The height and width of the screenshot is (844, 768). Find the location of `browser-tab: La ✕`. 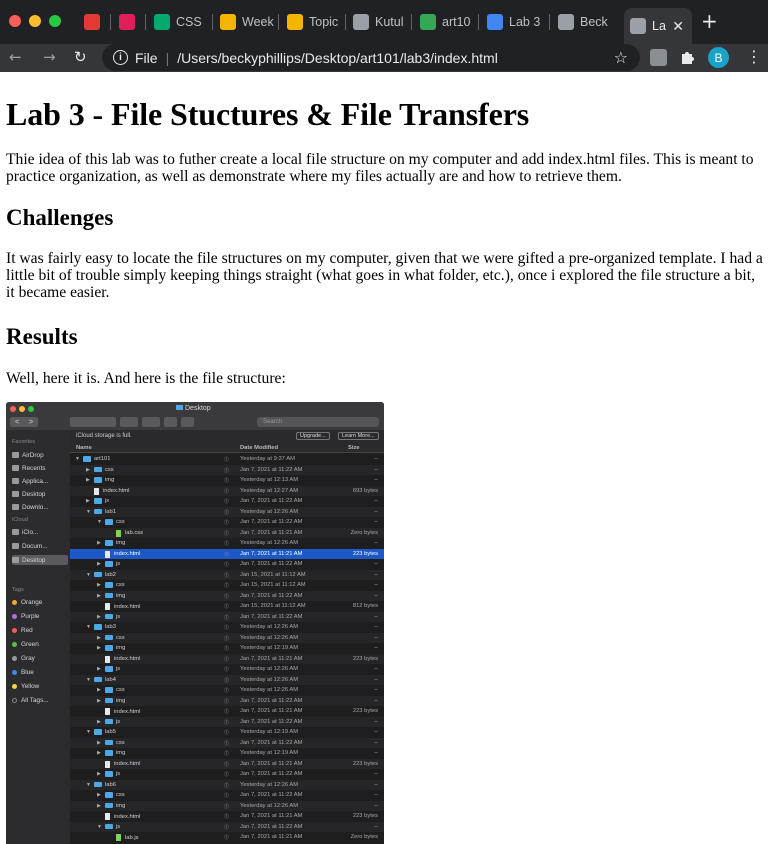

browser-tab: La ✕ is located at coordinates (658, 26).